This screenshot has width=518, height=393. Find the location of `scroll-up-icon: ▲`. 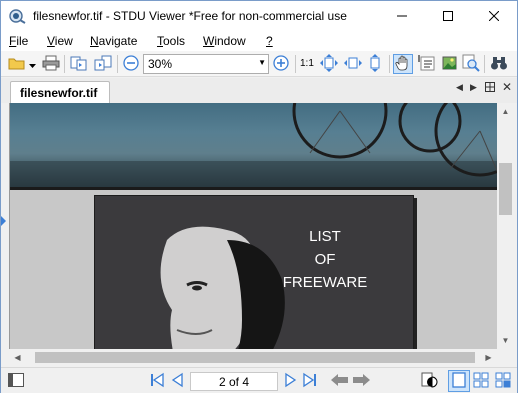

scroll-up-icon: ▲ is located at coordinates (505, 111).